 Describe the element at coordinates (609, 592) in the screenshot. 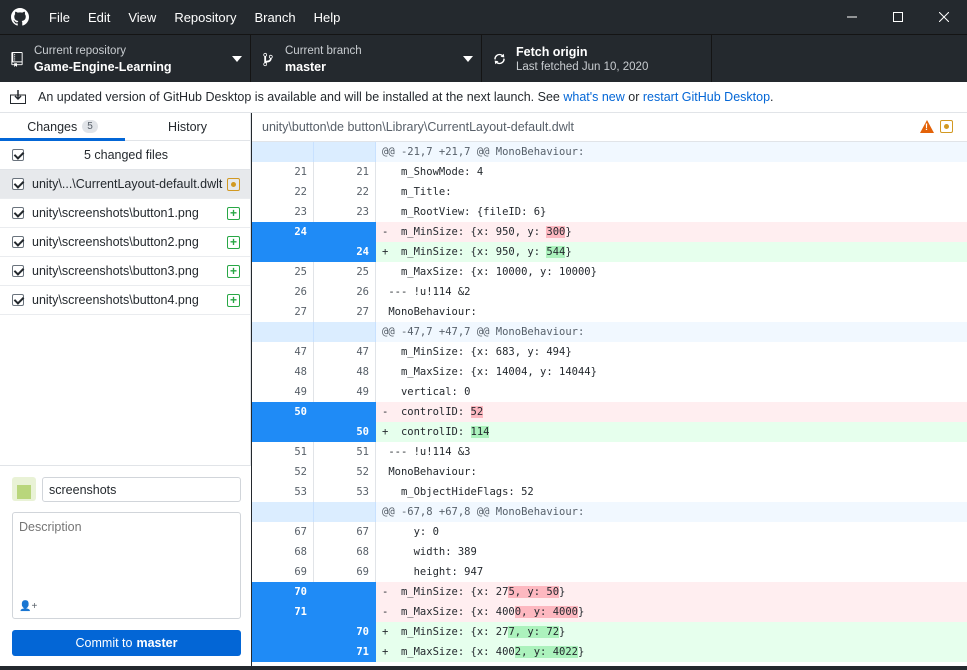

I see `diff-deleted-line: 70 - m_MinSize: {x: 275, y: 50}` at that location.